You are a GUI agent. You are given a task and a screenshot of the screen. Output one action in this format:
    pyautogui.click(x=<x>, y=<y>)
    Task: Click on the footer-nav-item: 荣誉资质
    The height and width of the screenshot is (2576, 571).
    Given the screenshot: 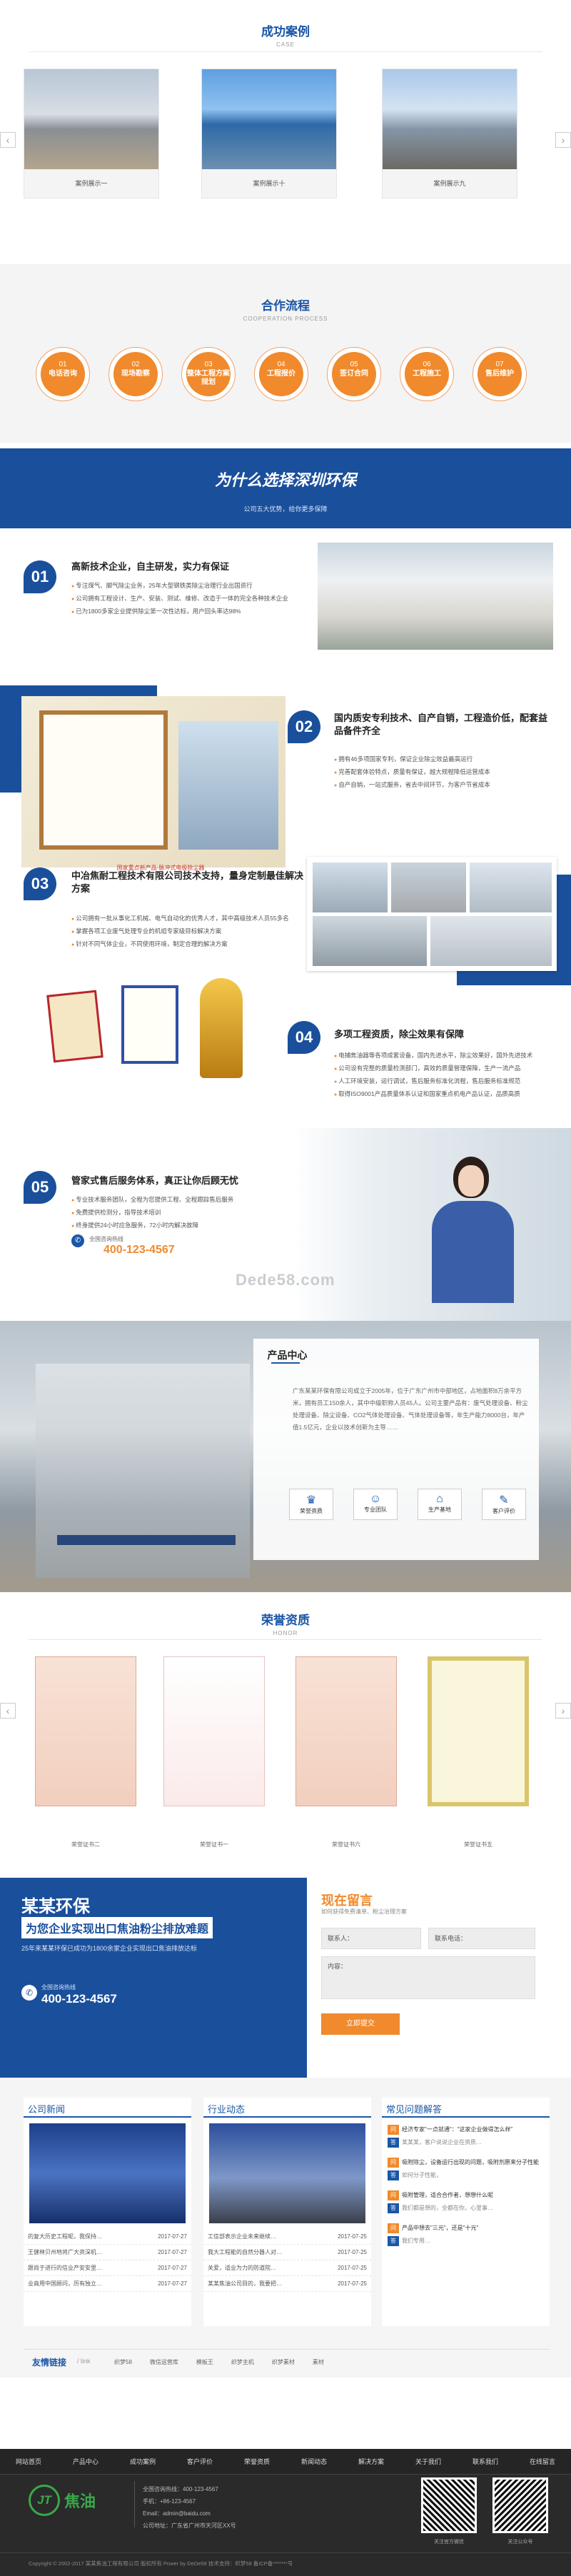 What is the action you would take?
    pyautogui.click(x=257, y=2462)
    